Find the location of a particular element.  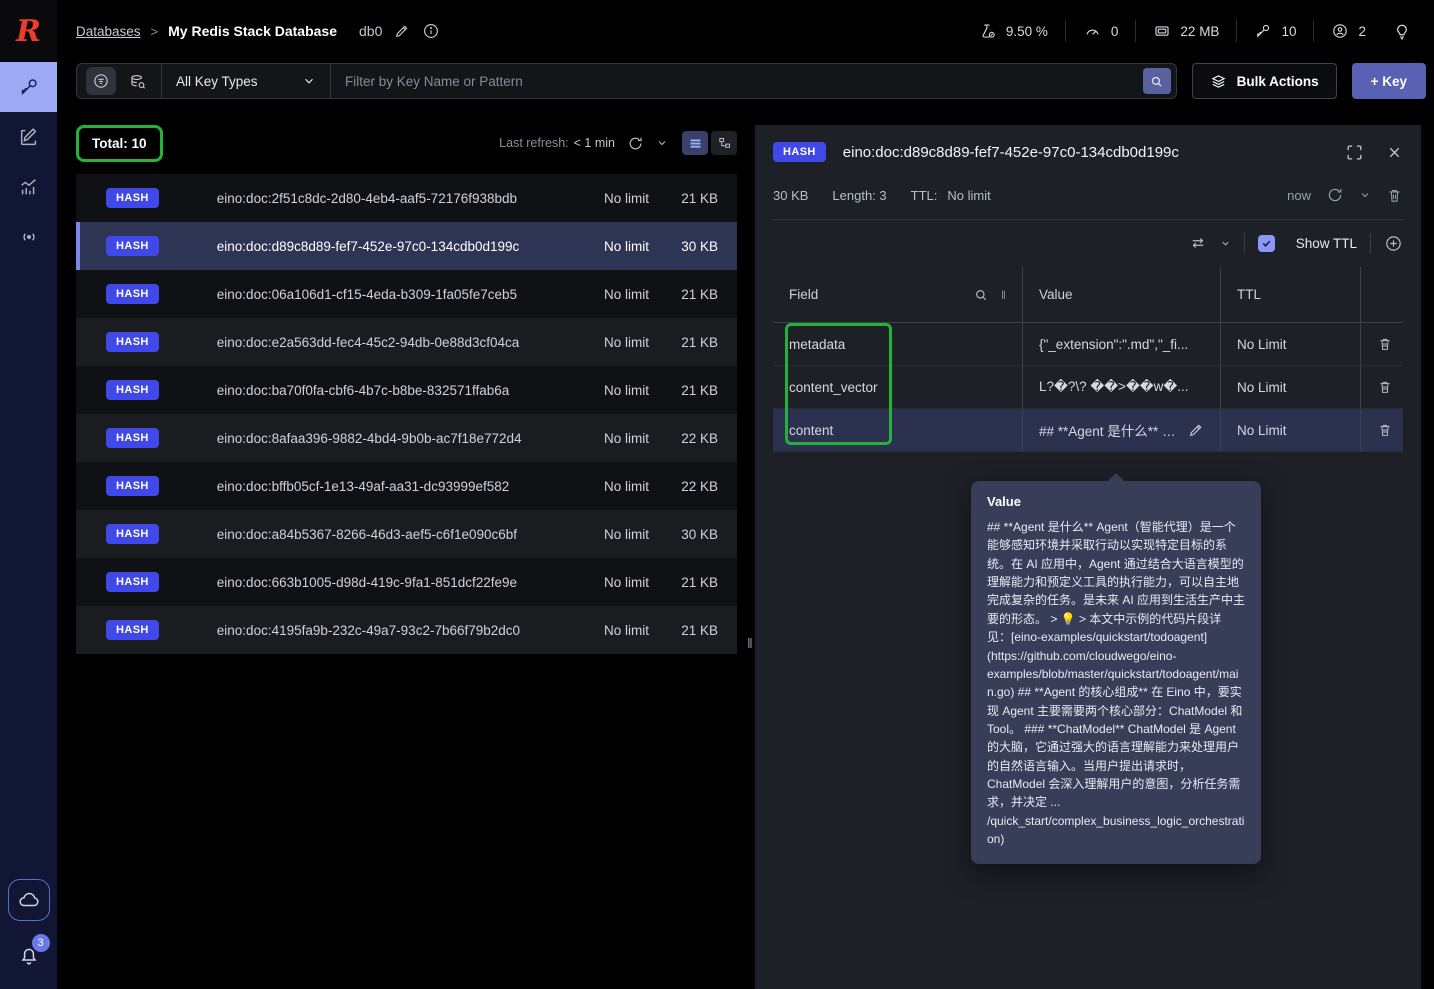

format-chevron-icon is located at coordinates (1225, 243).